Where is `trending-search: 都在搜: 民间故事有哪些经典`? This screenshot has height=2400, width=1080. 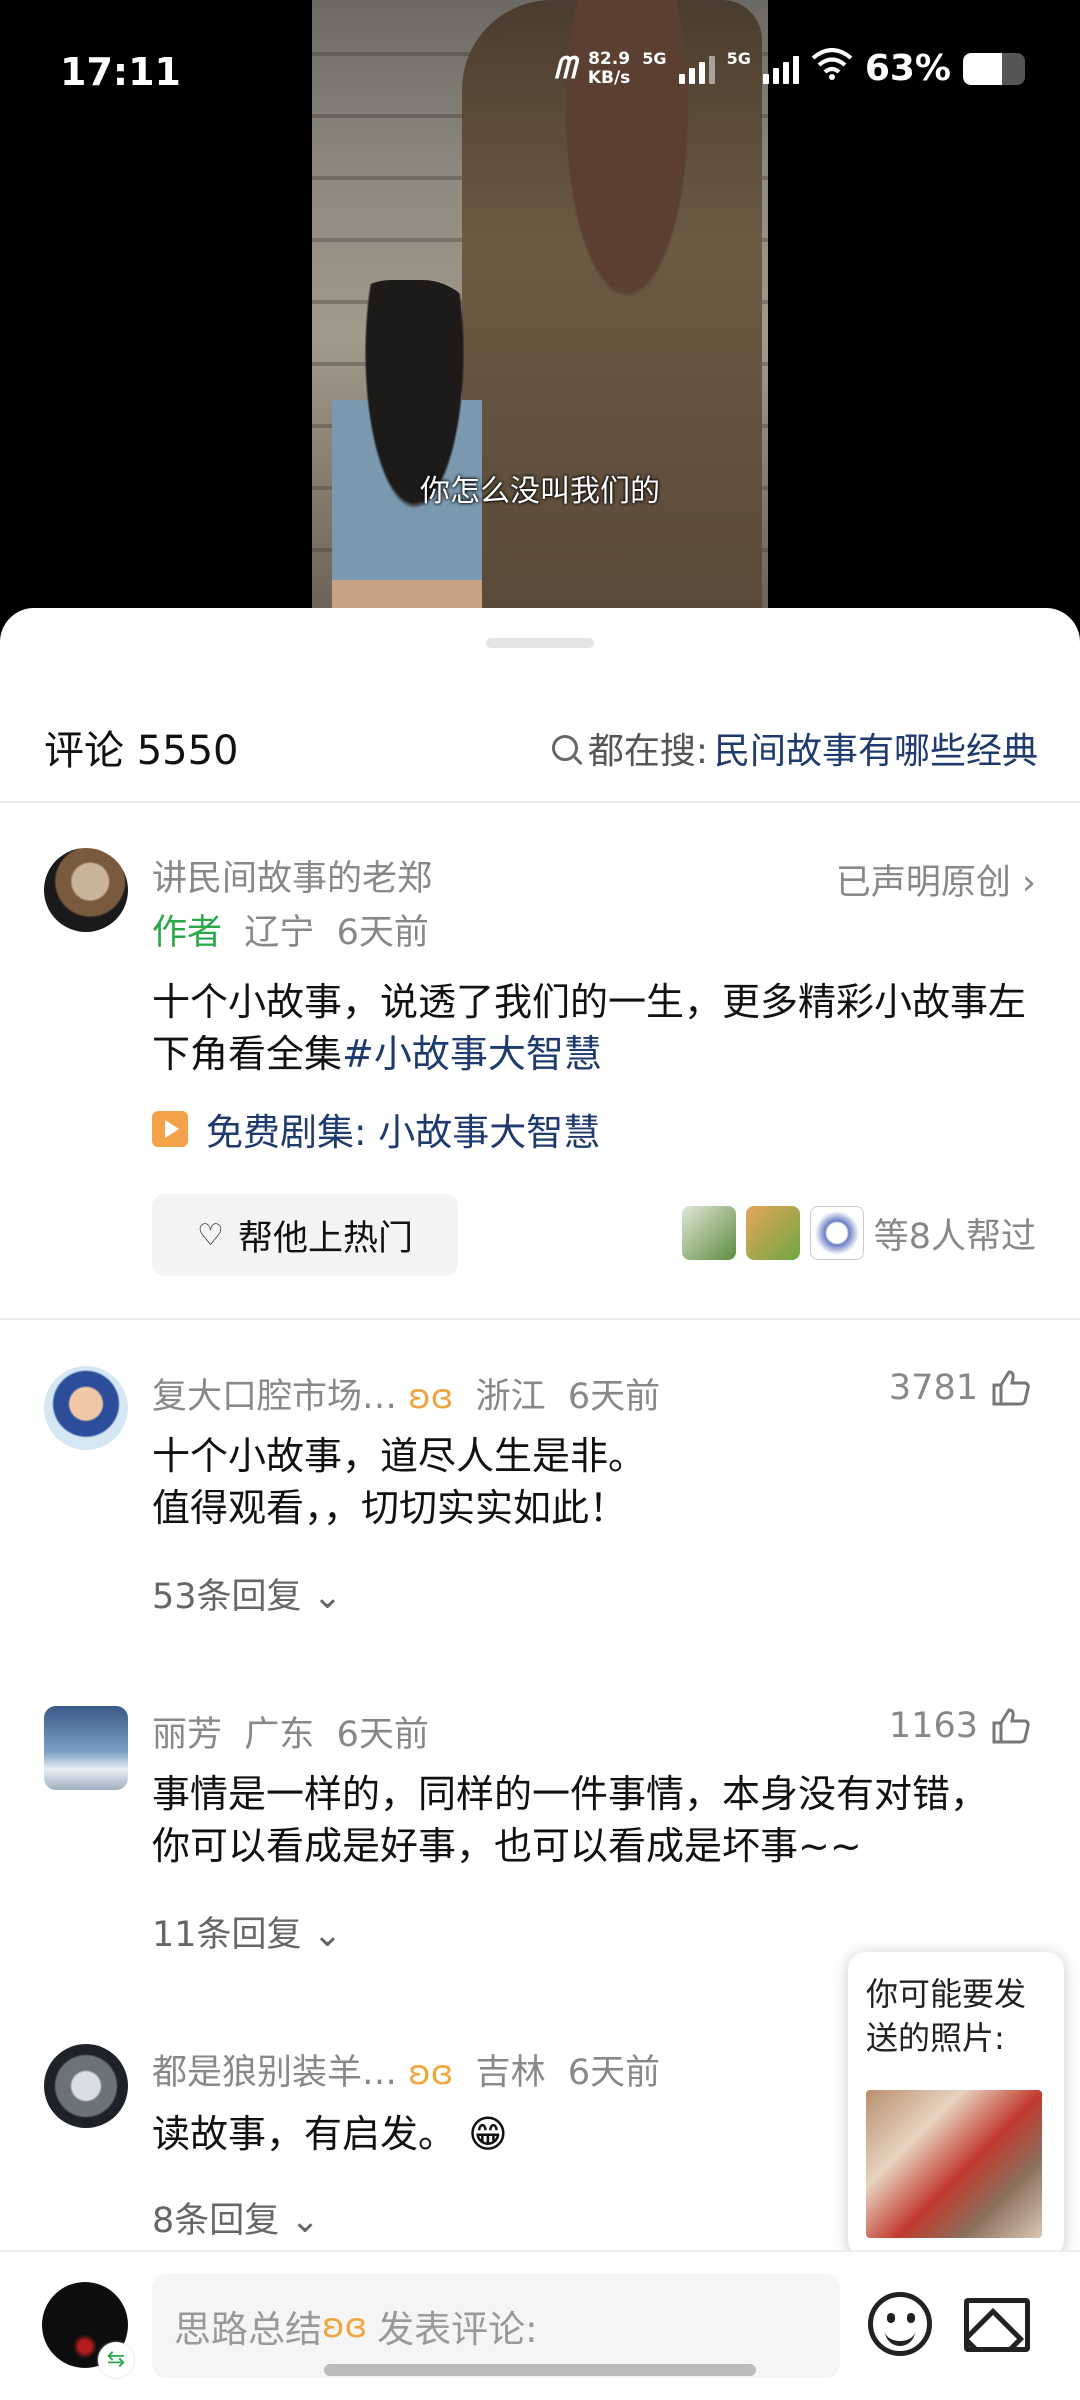 trending-search: 都在搜: 民间故事有哪些经典 is located at coordinates (794, 748).